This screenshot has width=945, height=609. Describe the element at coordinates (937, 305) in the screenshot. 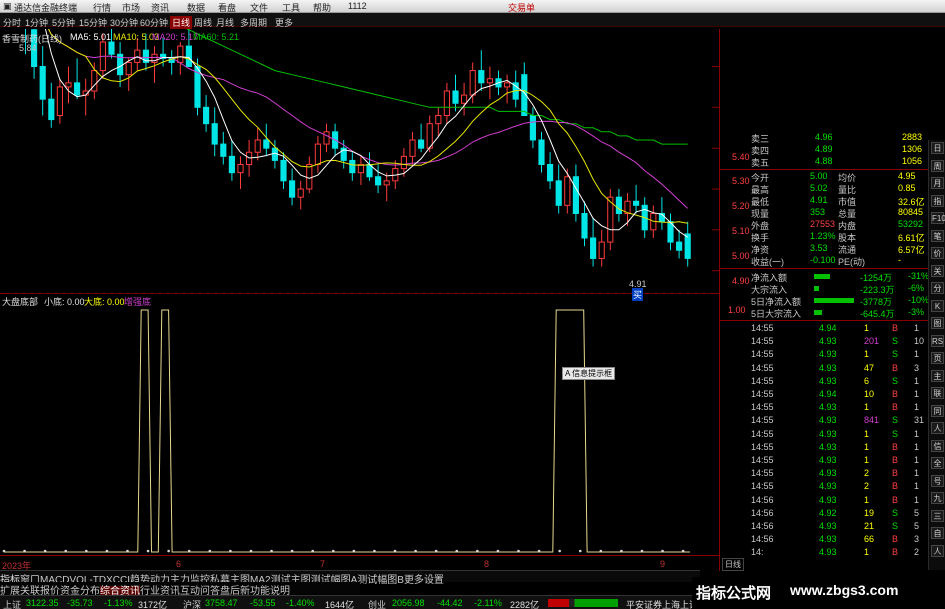

I see `side-tool-icon: K` at that location.